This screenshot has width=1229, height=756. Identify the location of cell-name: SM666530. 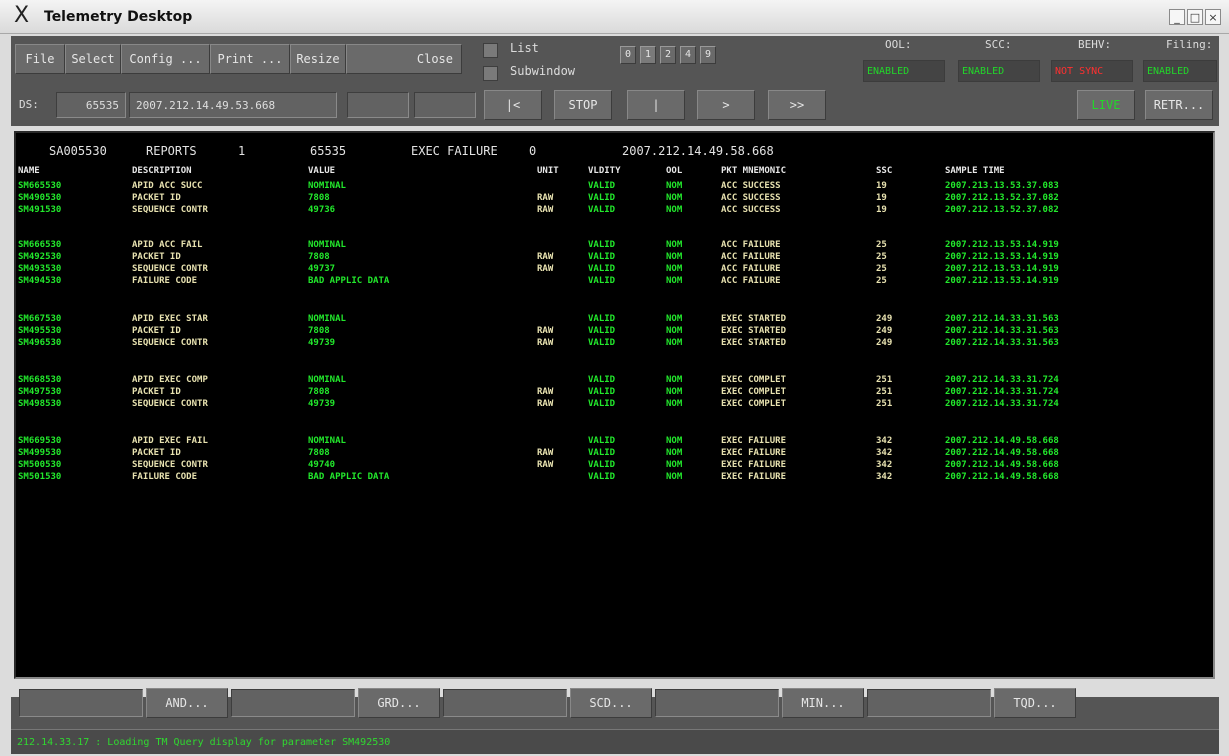
(40, 245).